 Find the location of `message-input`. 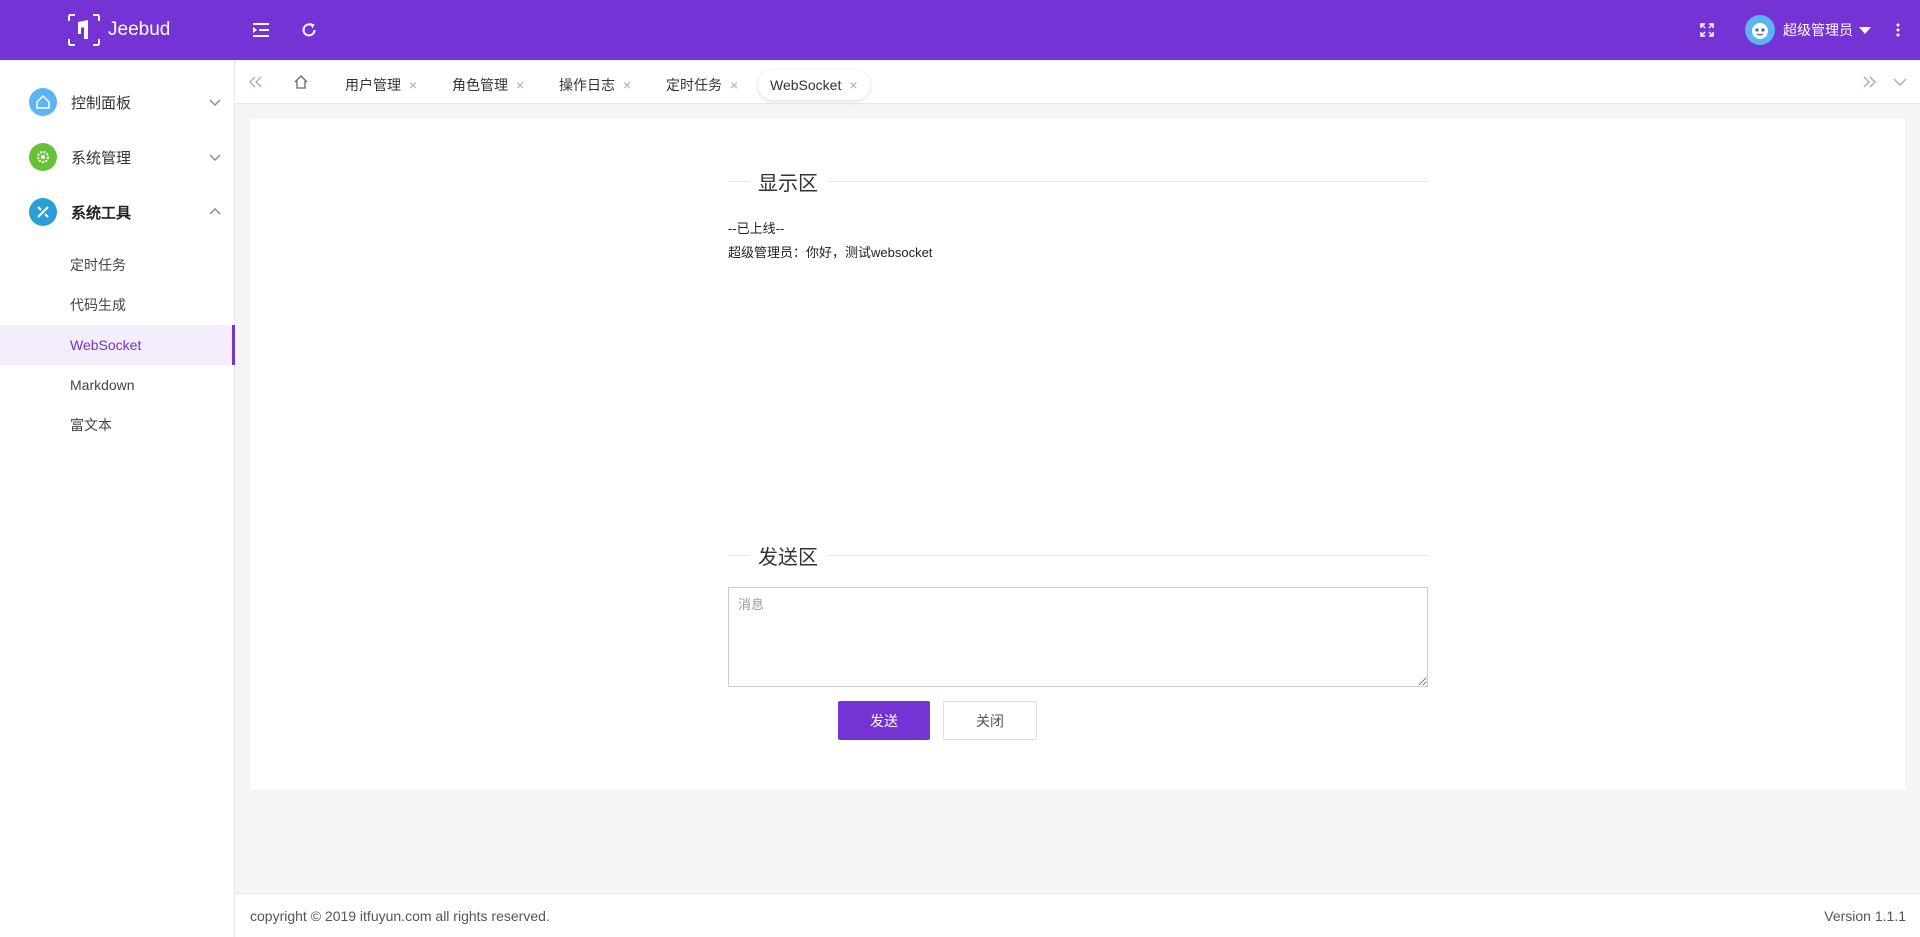

message-input is located at coordinates (1078, 637).